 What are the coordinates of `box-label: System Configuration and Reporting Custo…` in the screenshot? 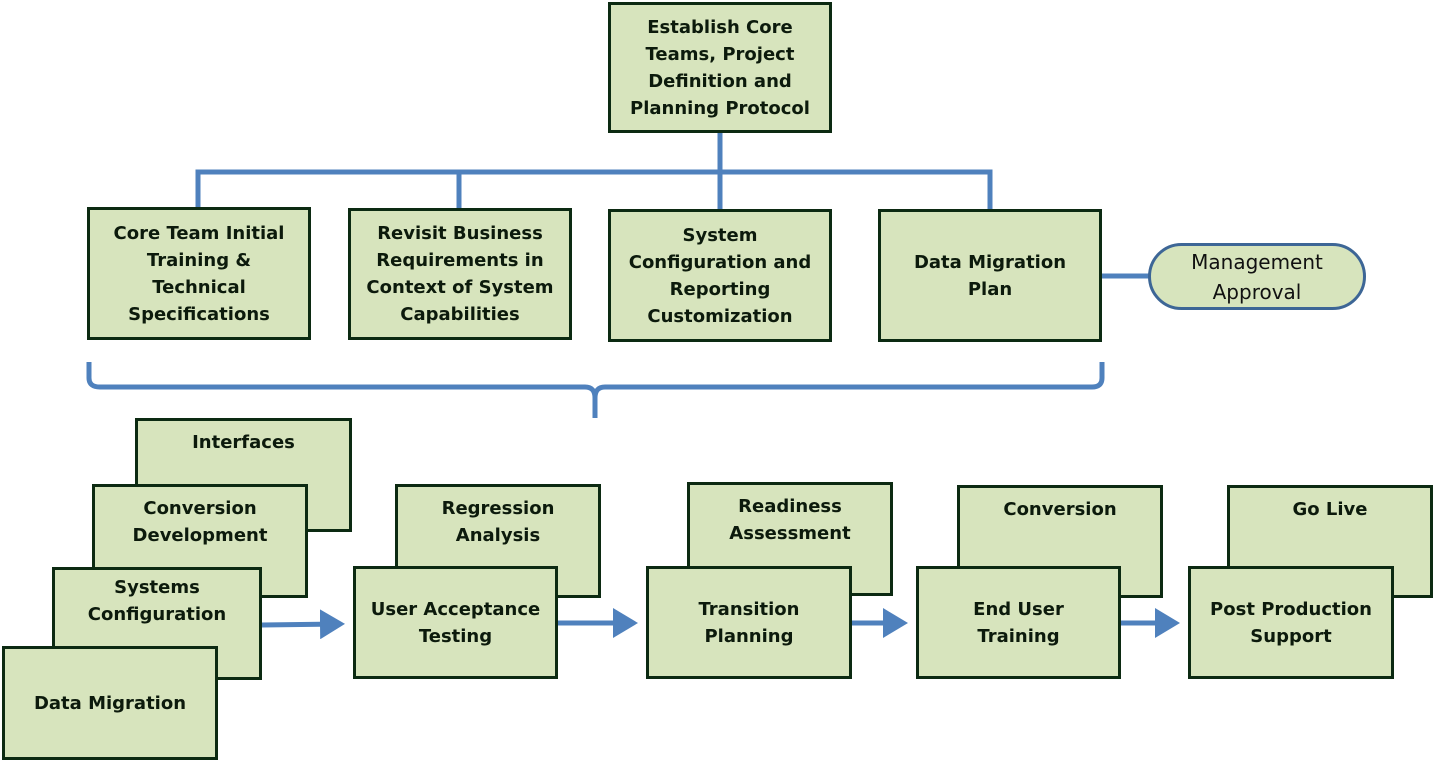 It's located at (720, 275).